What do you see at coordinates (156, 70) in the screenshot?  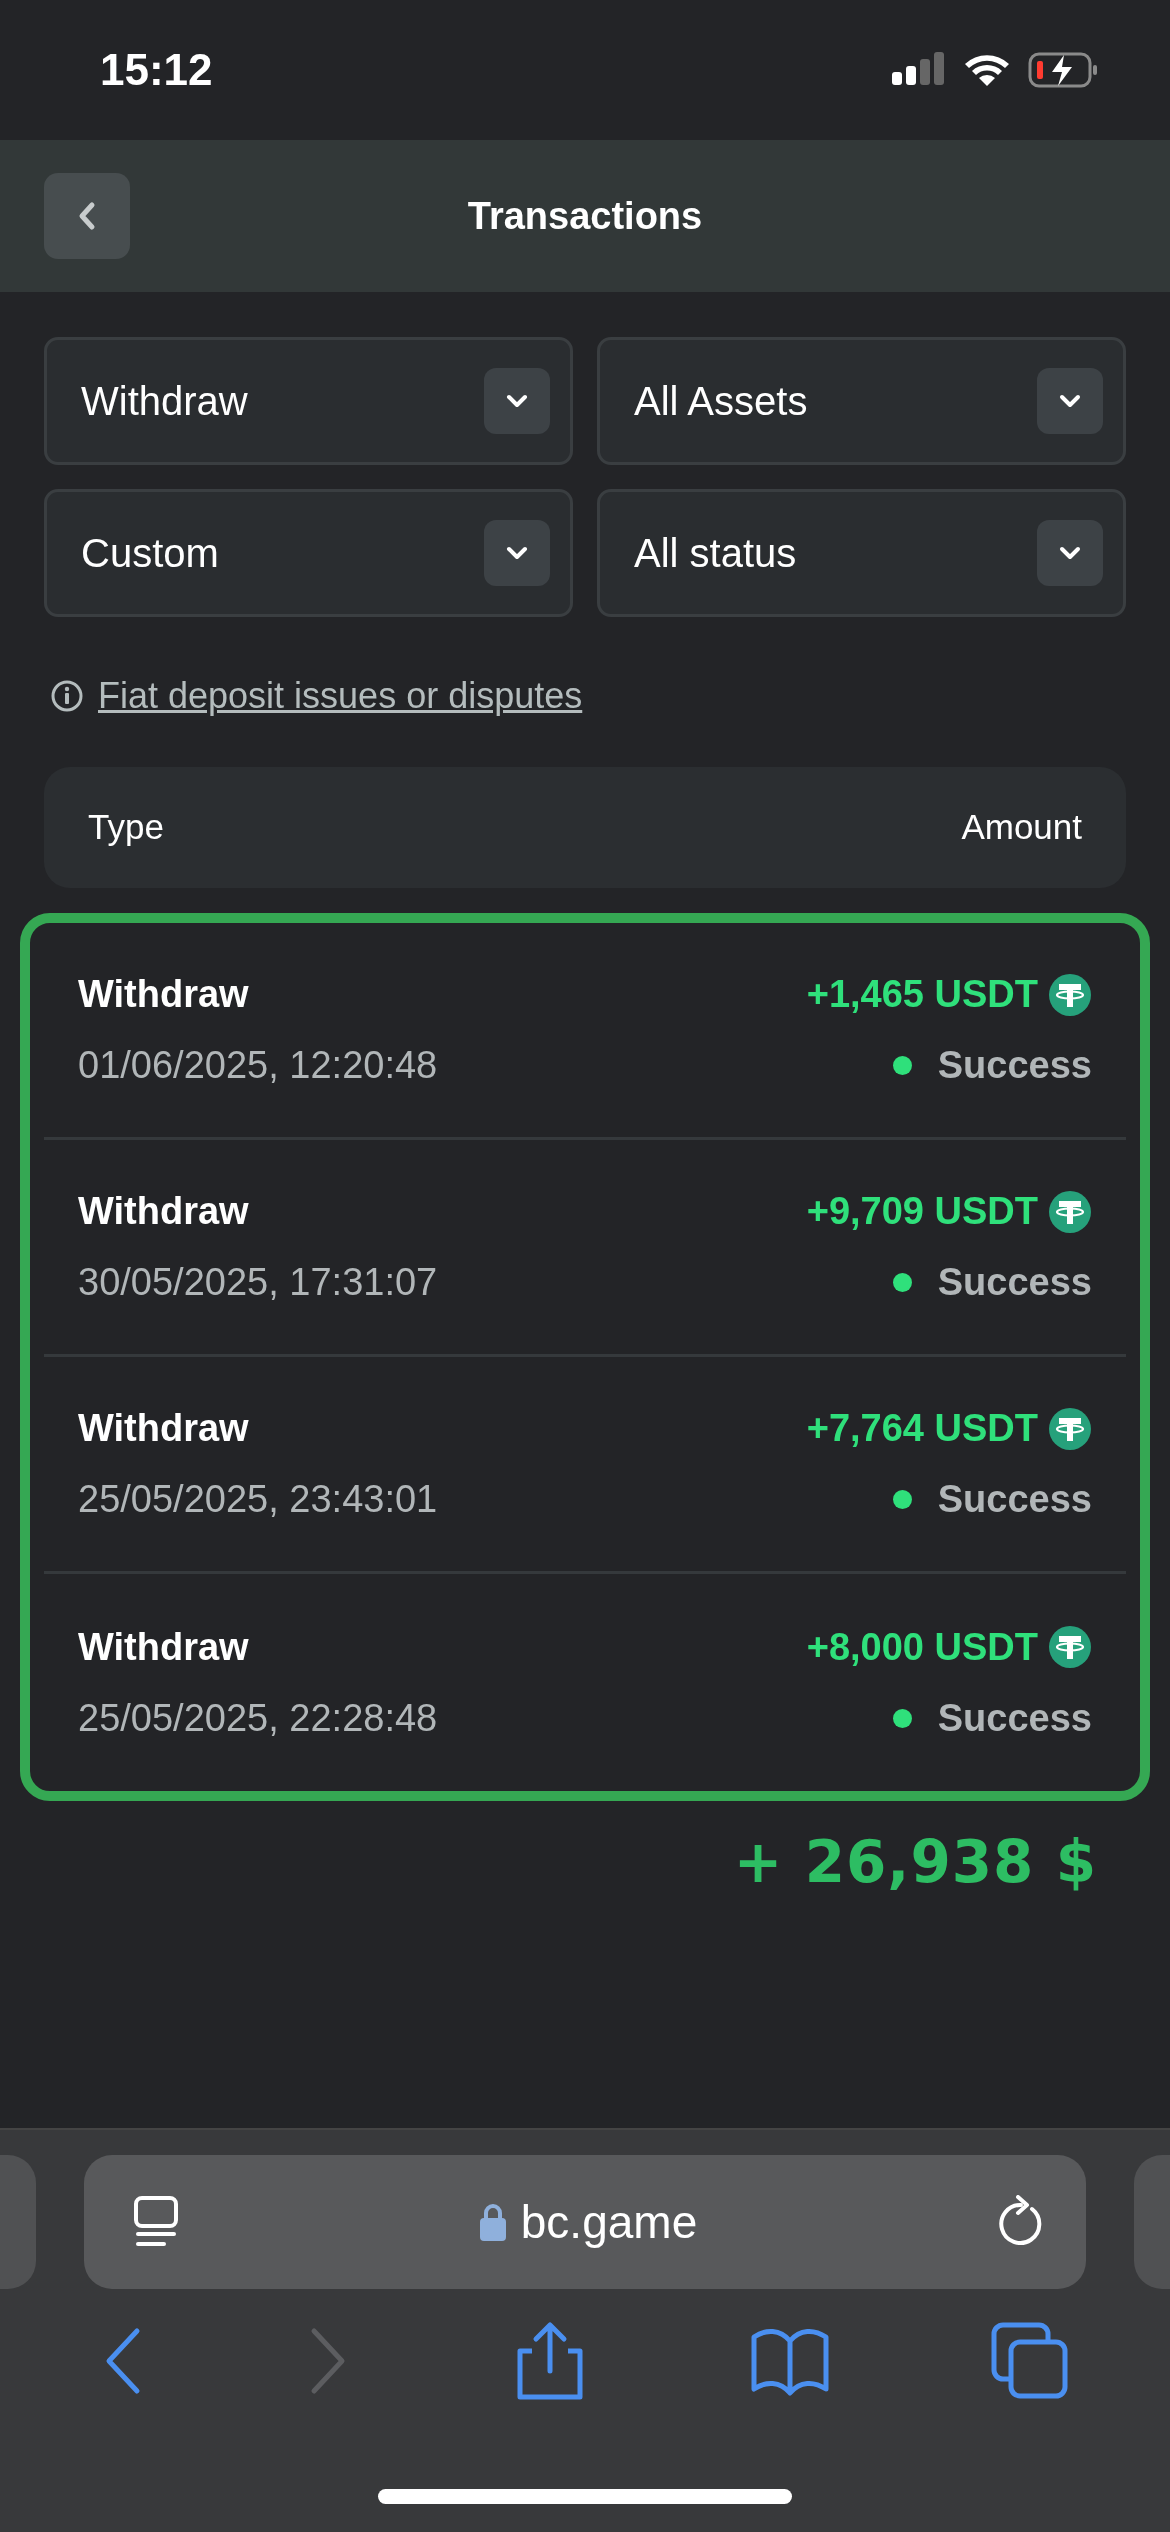 I see `status-time: 15:12` at bounding box center [156, 70].